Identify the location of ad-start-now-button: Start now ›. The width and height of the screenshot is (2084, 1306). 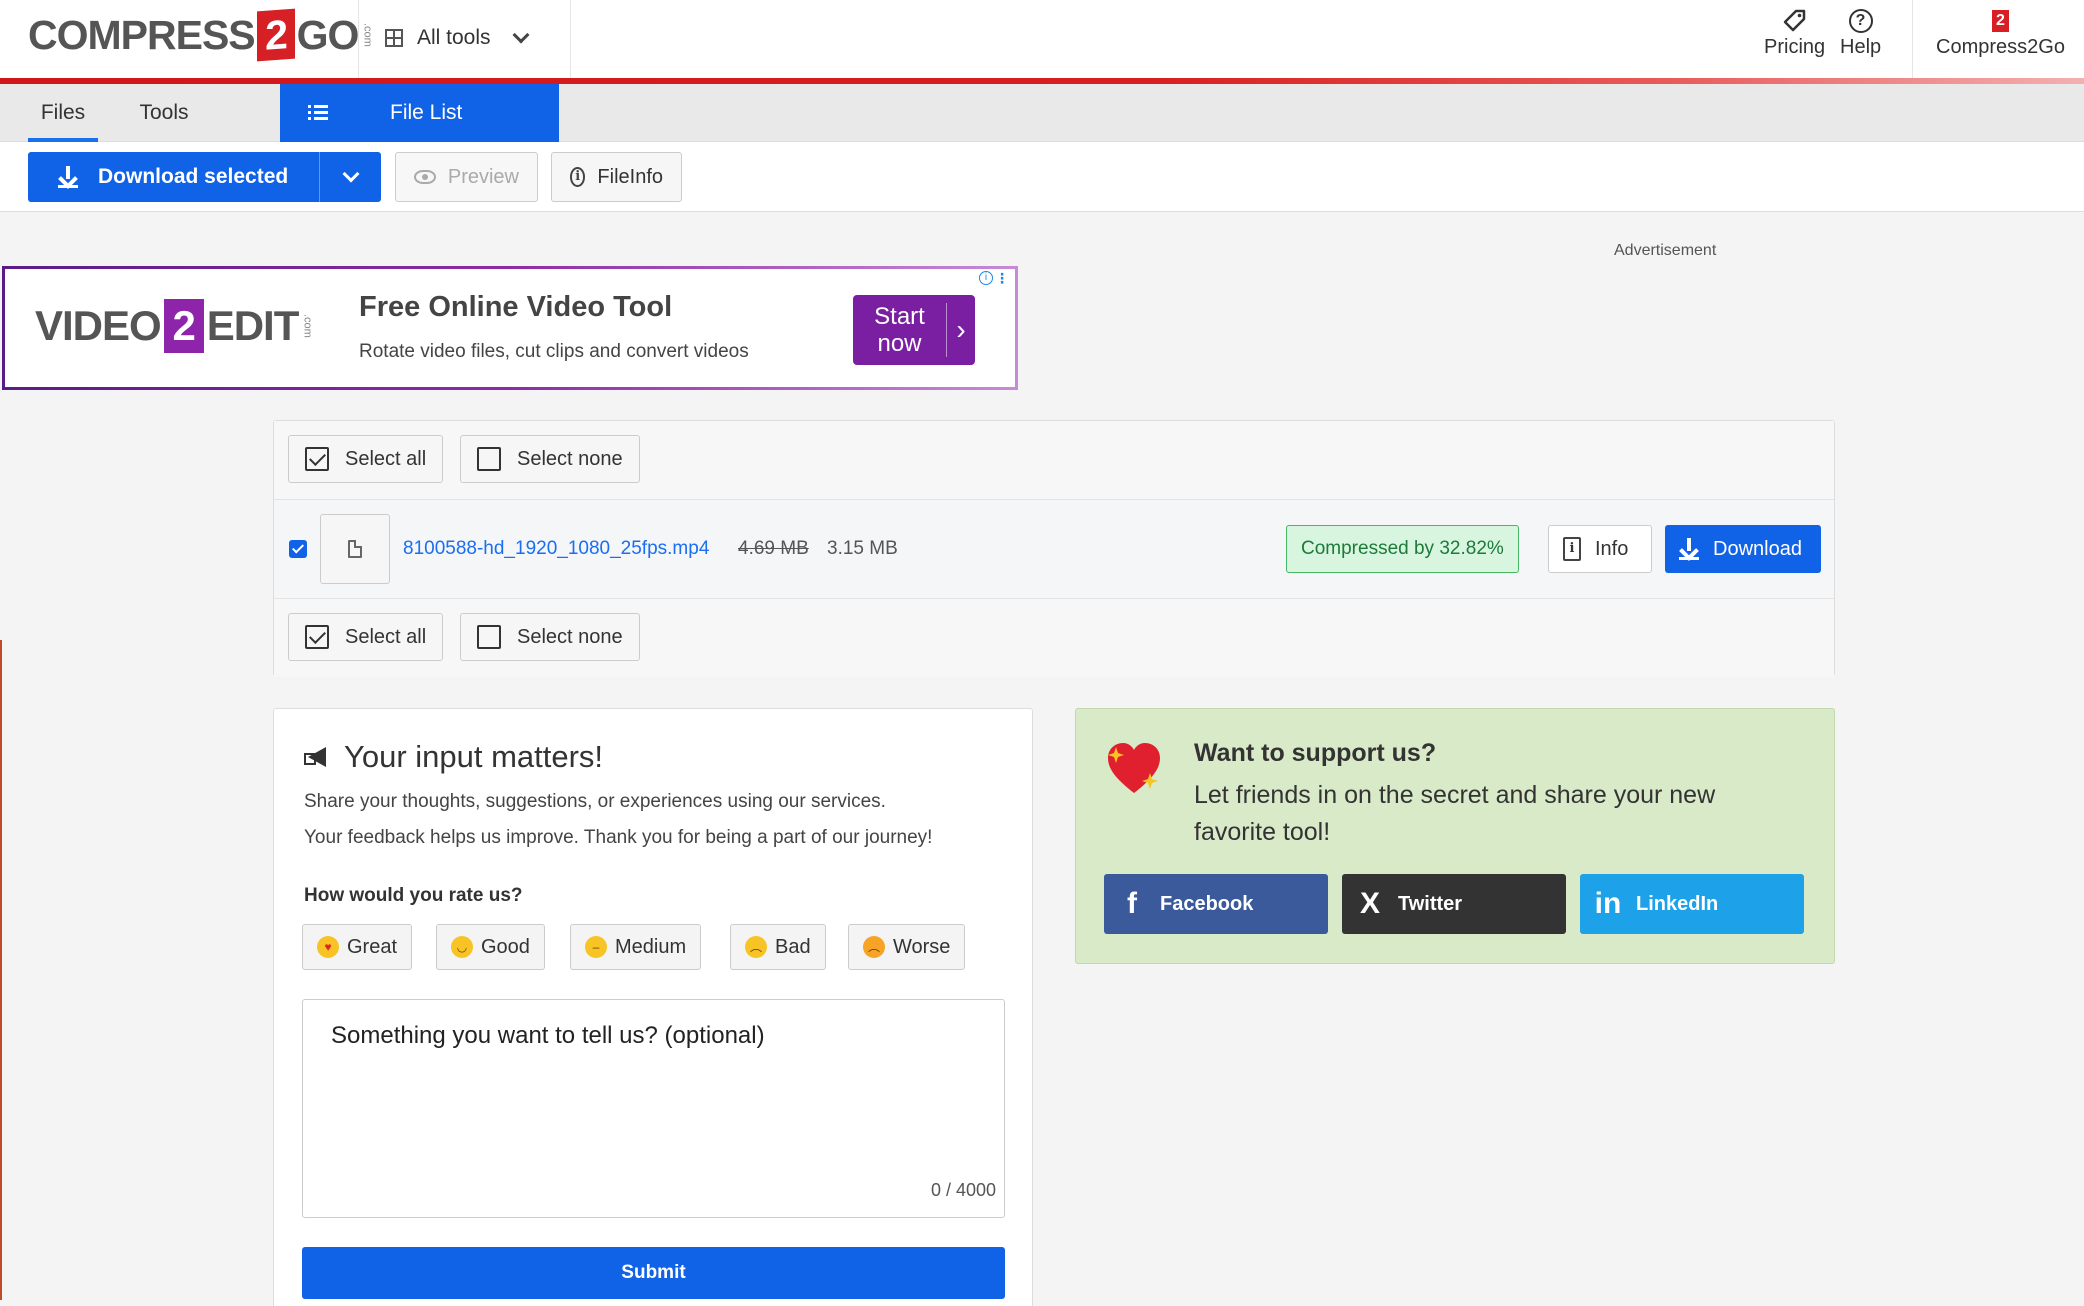
(914, 330).